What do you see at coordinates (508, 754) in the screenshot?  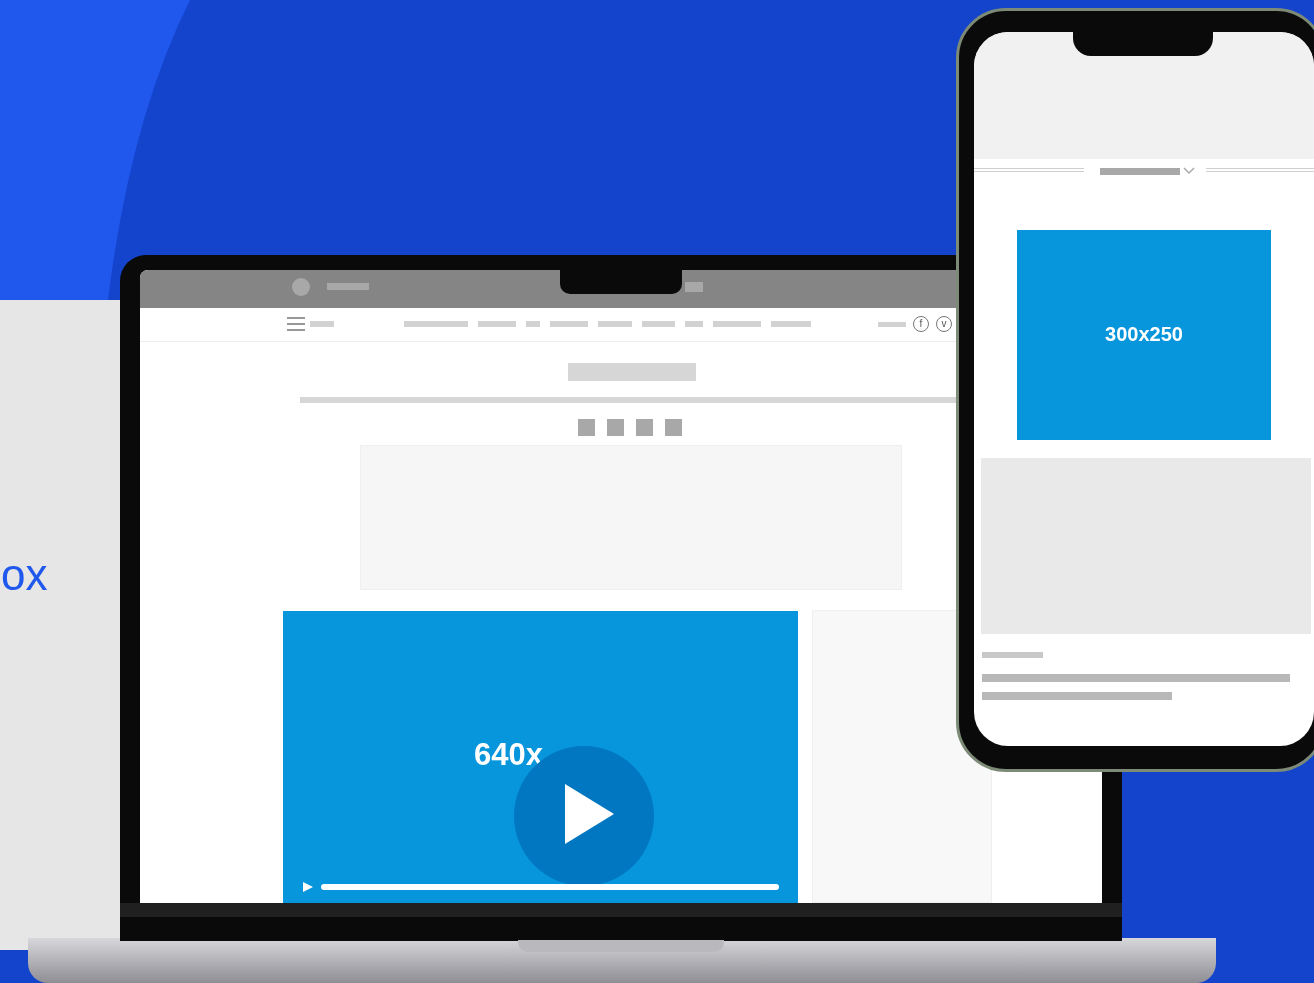 I see `ad-size-label: 640x` at bounding box center [508, 754].